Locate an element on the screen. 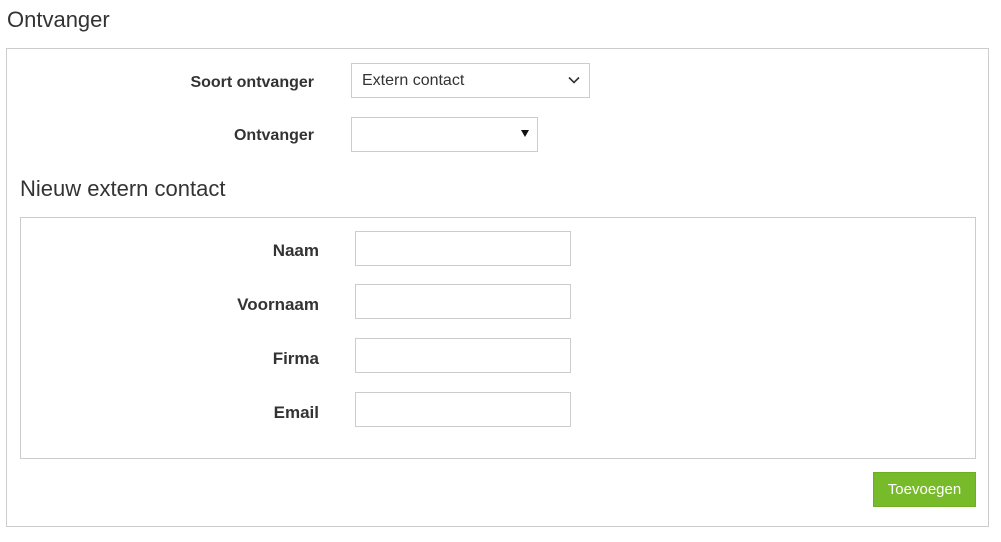  first-name-label: Voornaam is located at coordinates (278, 304).